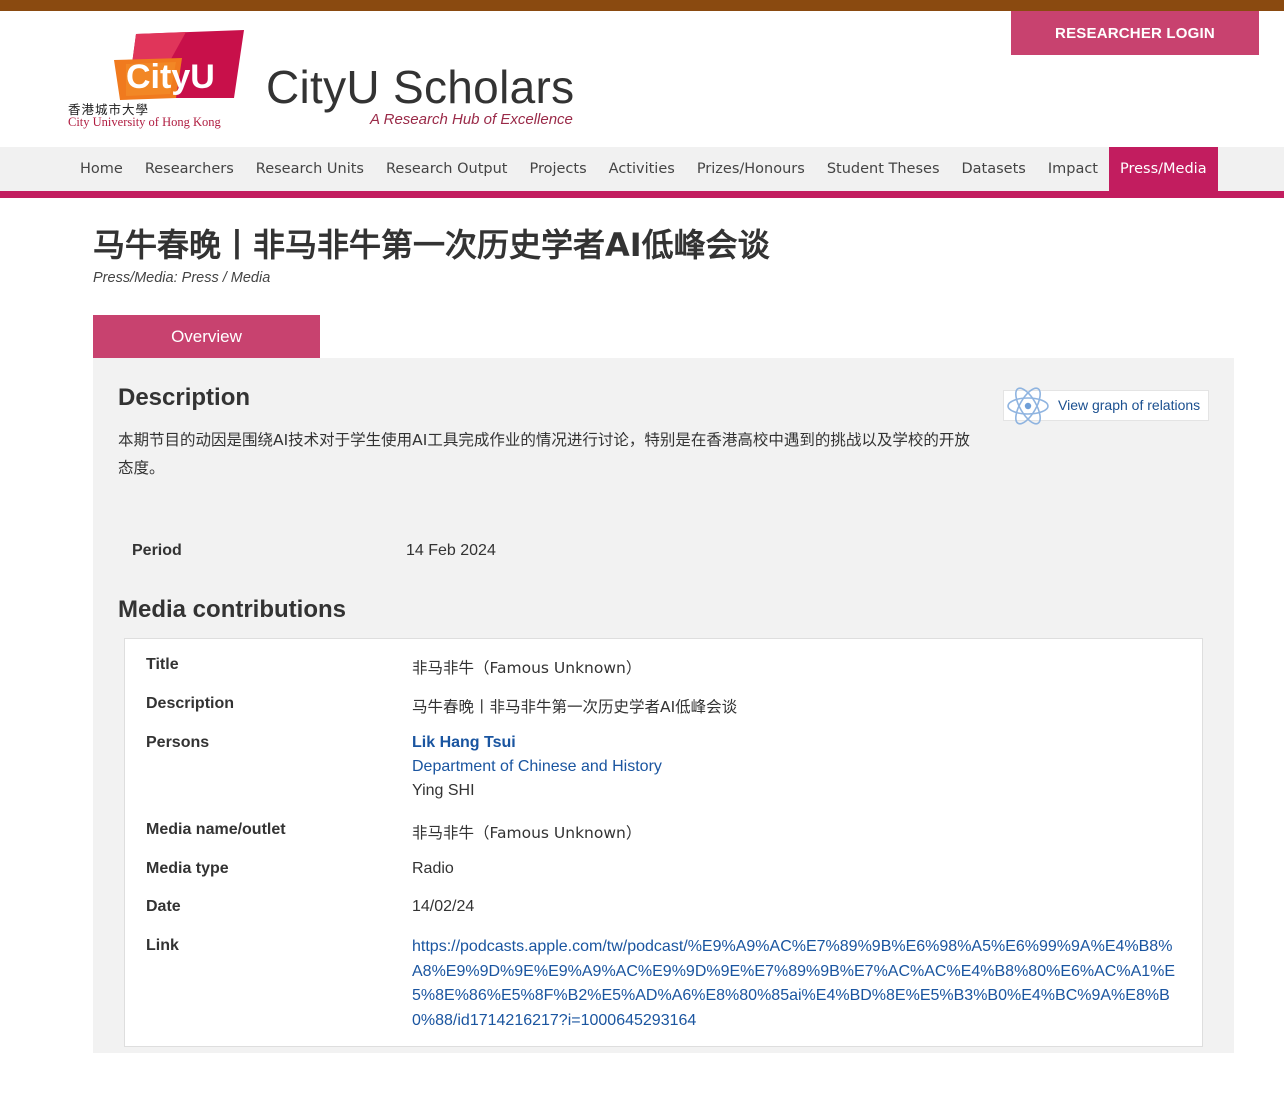 The height and width of the screenshot is (1104, 1284). I want to click on nav-item-prizes-honours: Prizes/Honours, so click(751, 169).